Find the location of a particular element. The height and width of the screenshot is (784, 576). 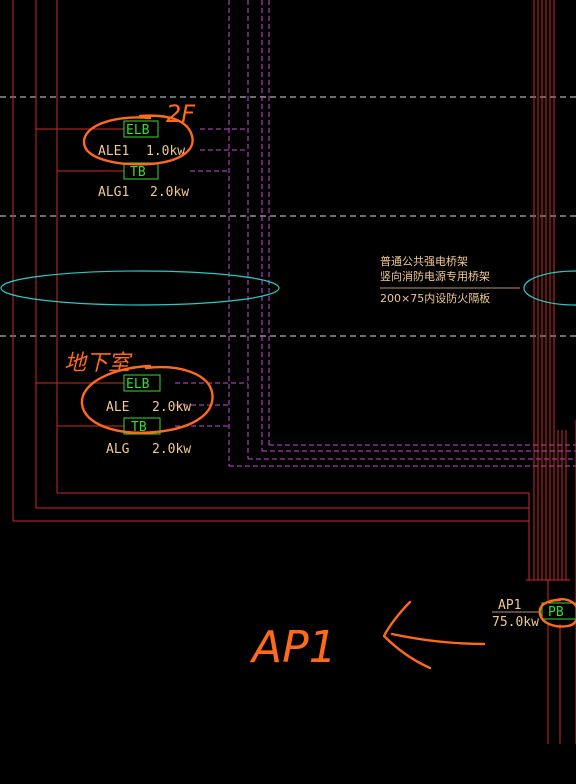

tray-note: 普通公共强电桥架 竖向消防电源专用桥架 200×75内设防火隔板 is located at coordinates (450, 279).